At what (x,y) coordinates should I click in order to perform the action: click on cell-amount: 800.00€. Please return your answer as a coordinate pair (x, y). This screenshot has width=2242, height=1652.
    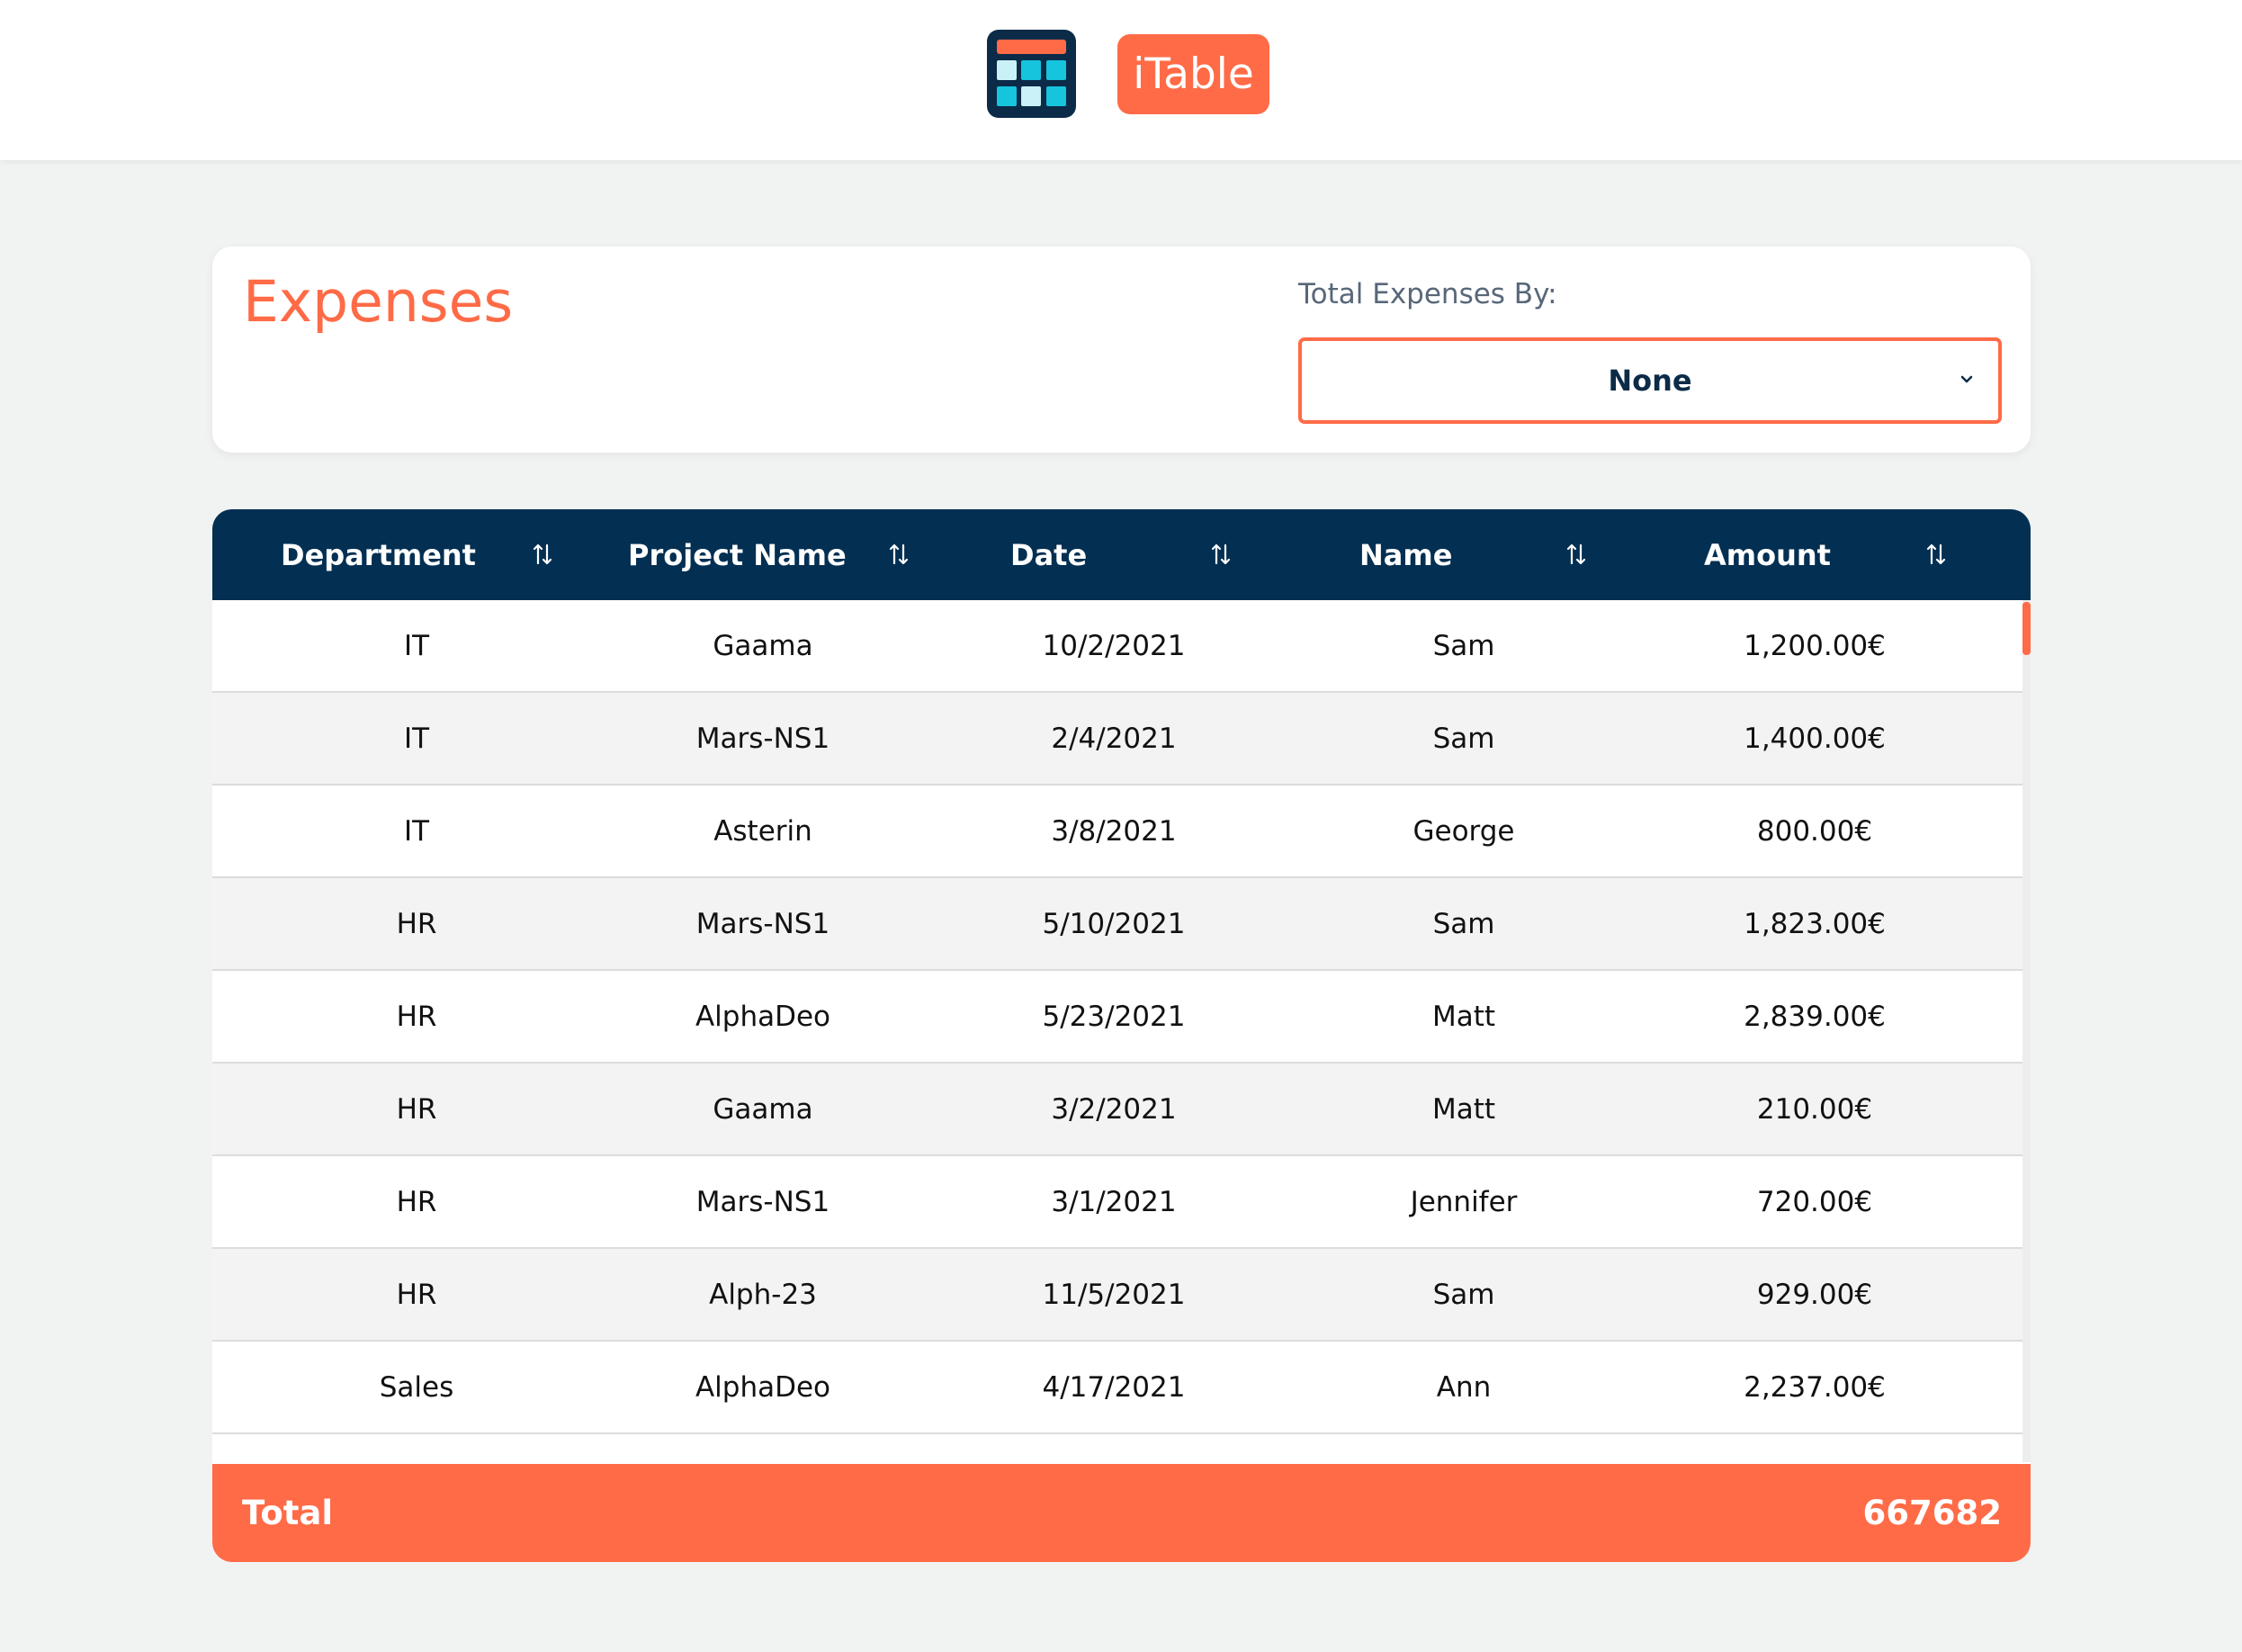
    Looking at the image, I should click on (1815, 831).